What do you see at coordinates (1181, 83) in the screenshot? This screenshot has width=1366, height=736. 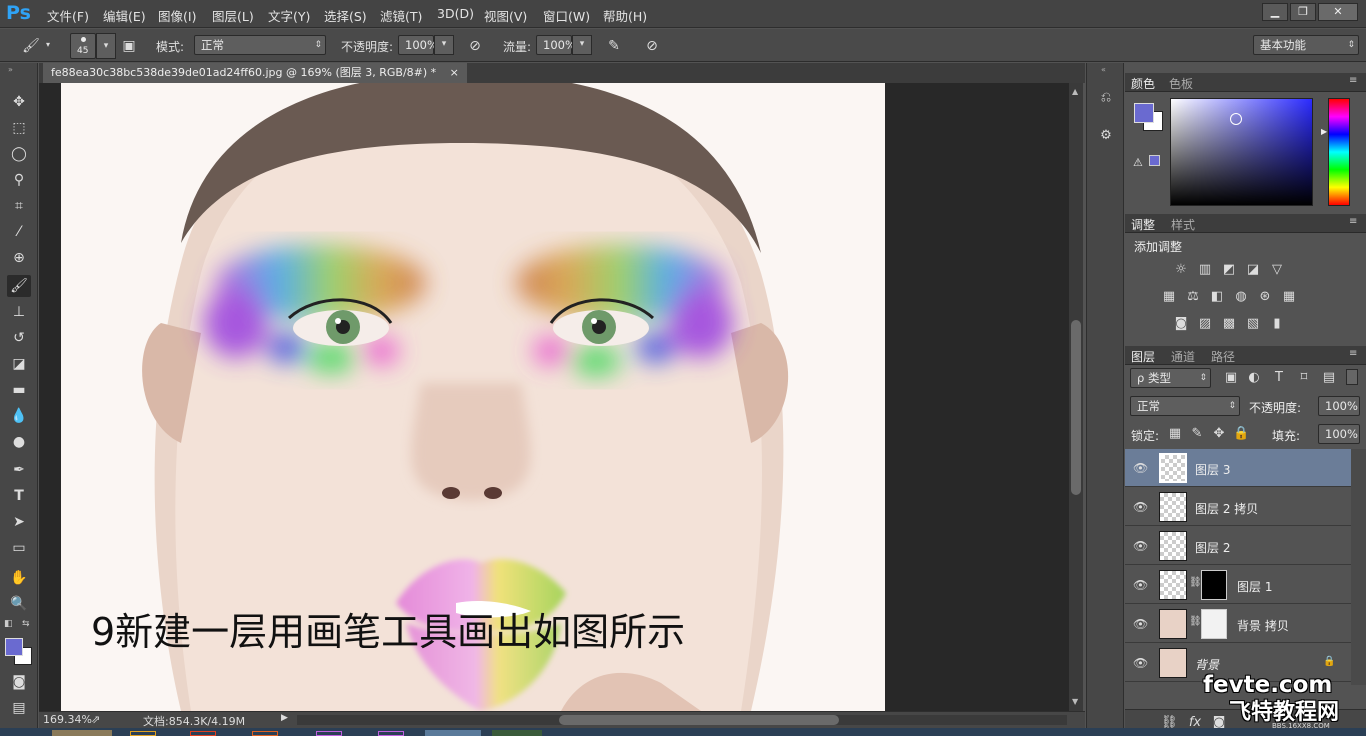 I see `tab-swatches: 色板` at bounding box center [1181, 83].